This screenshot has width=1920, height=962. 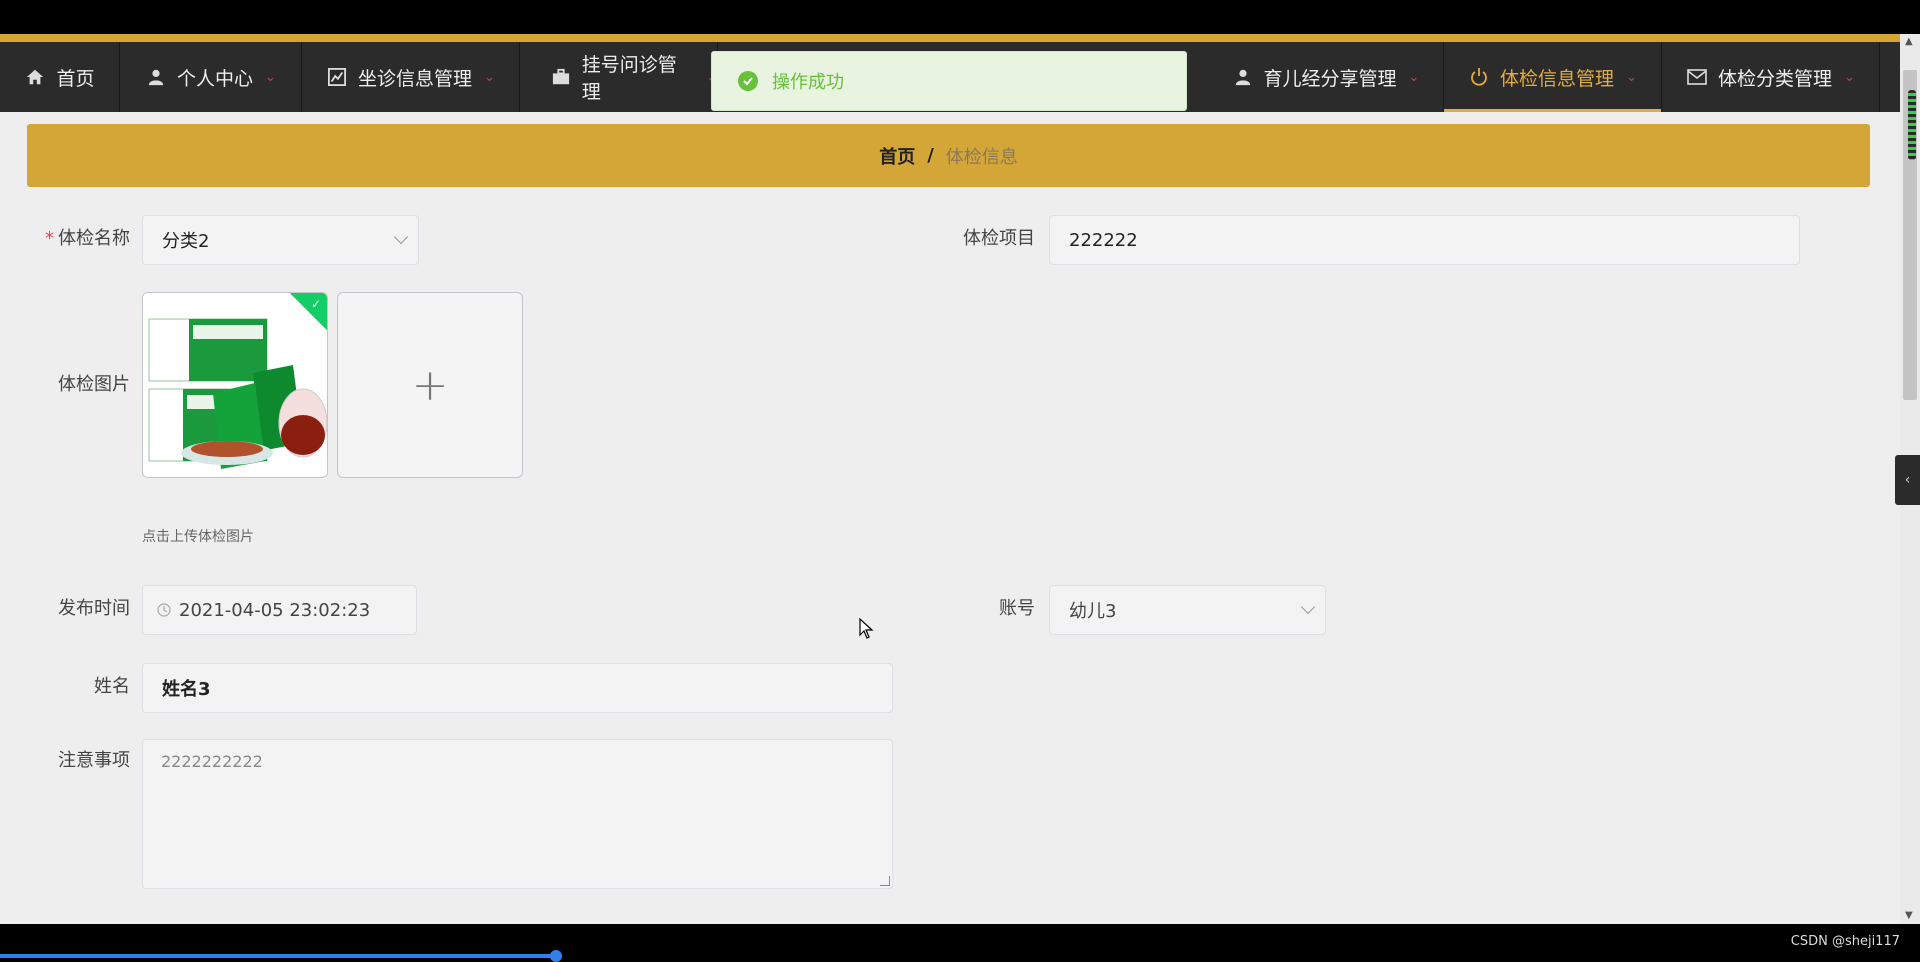 I want to click on nav-item-label: 体检分类管理, so click(x=1775, y=78).